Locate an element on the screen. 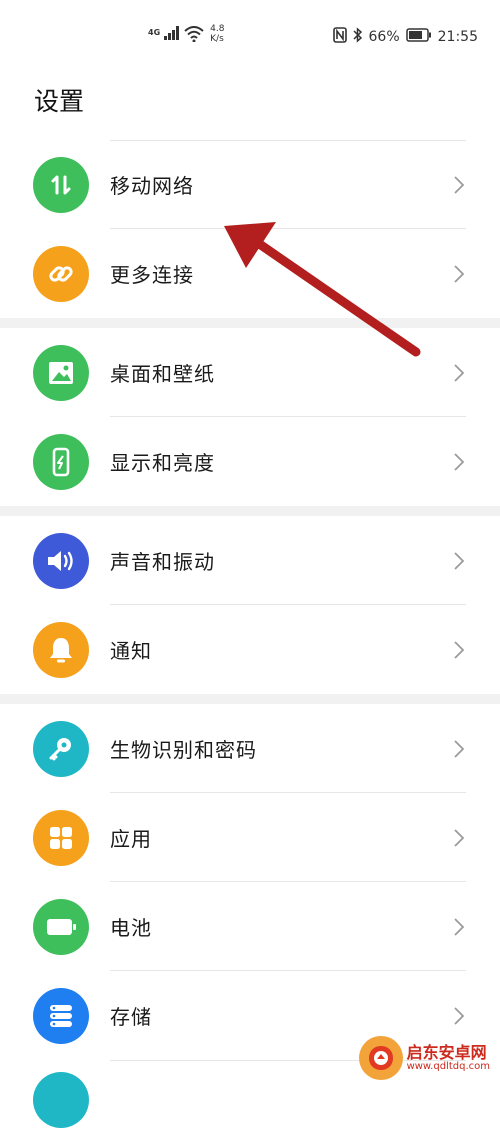  settings-item-label: 声音和振动 is located at coordinates (162, 562).